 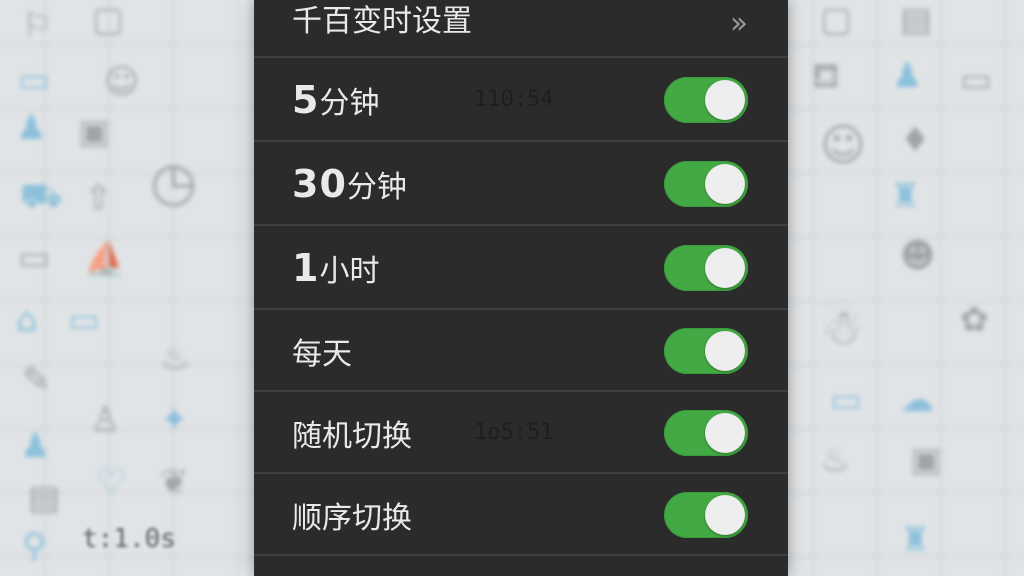 What do you see at coordinates (108, 20) in the screenshot?
I see `frame-icon: ▢` at bounding box center [108, 20].